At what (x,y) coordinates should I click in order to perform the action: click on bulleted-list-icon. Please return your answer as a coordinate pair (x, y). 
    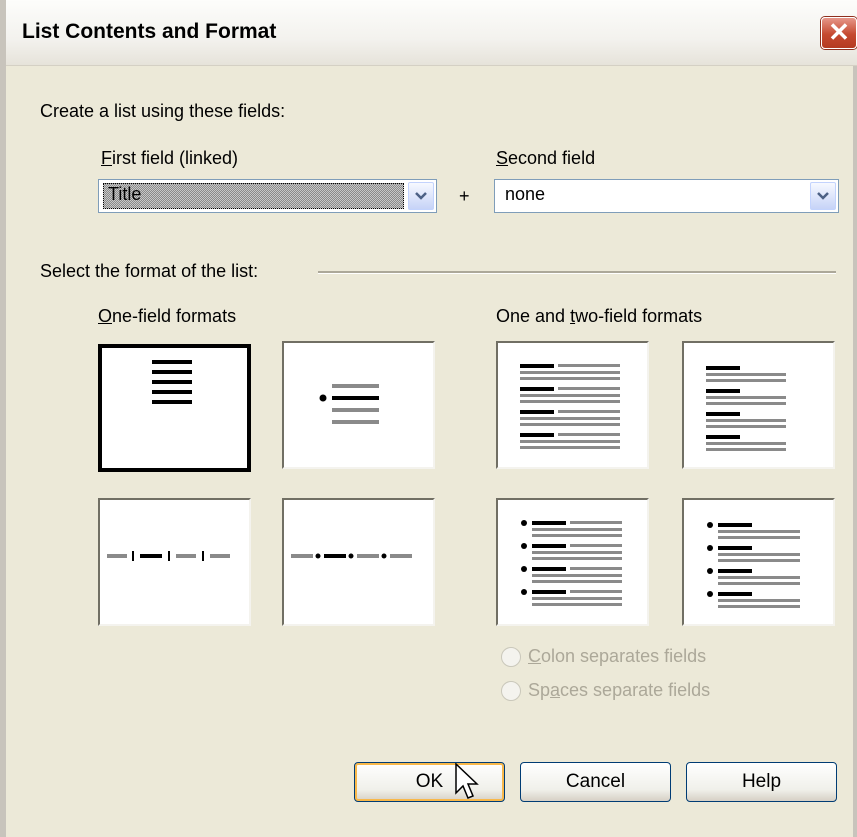
    Looking at the image, I should click on (349, 404).